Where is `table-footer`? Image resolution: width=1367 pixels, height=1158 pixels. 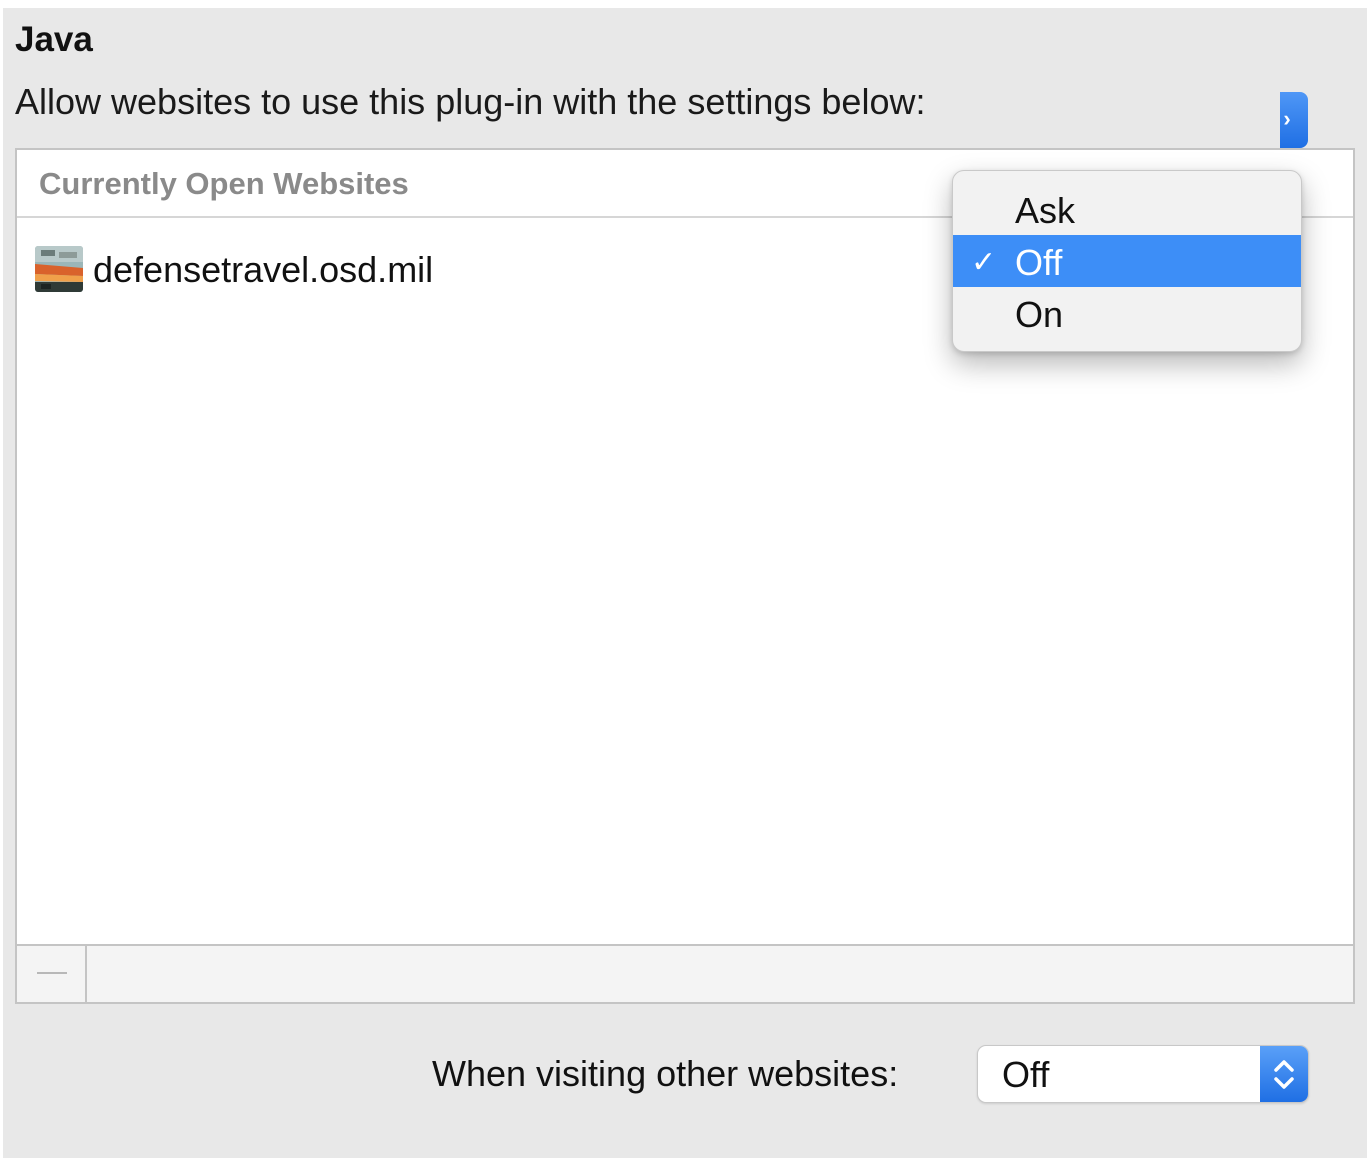 table-footer is located at coordinates (685, 973).